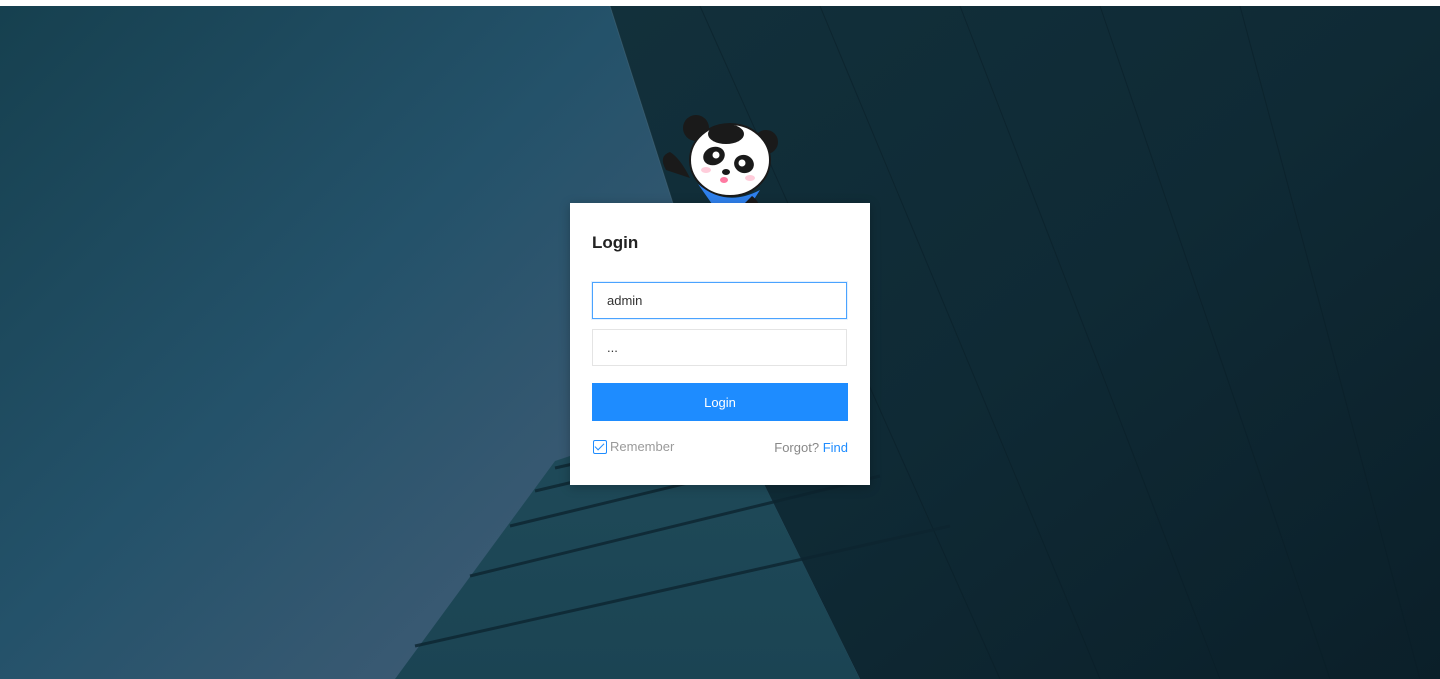  What do you see at coordinates (642, 446) in the screenshot?
I see `remember-label: Remember` at bounding box center [642, 446].